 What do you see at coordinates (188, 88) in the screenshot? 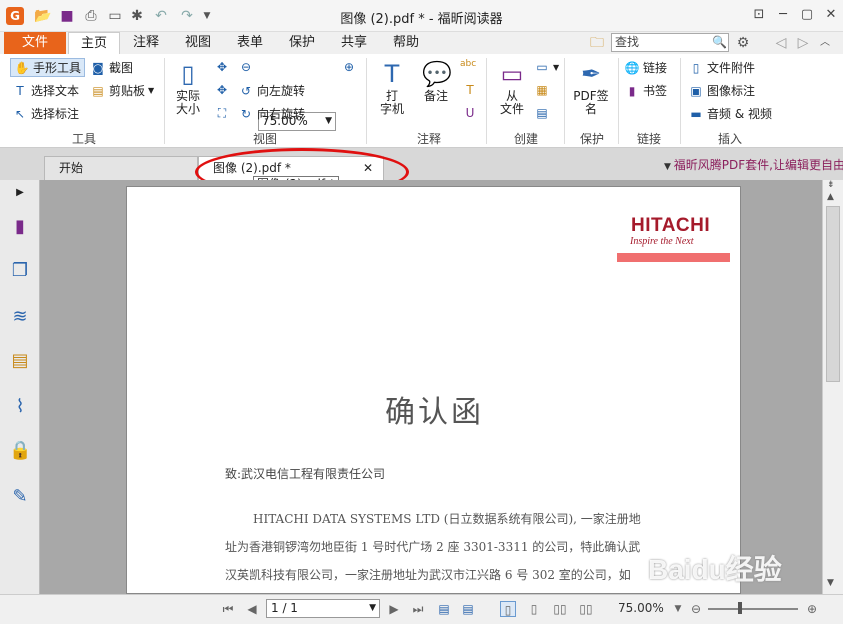
I see `actual-size-button: ▯ 实际 大小` at bounding box center [188, 88].